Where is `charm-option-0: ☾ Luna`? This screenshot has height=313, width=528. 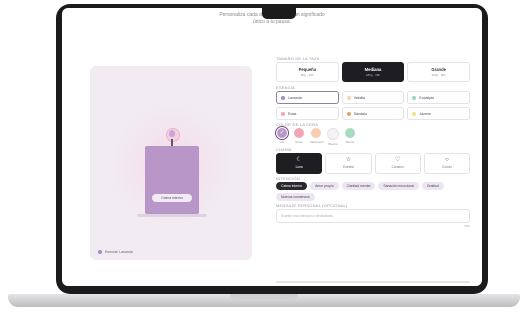
charm-option-0: ☾ Luna is located at coordinates (299, 163).